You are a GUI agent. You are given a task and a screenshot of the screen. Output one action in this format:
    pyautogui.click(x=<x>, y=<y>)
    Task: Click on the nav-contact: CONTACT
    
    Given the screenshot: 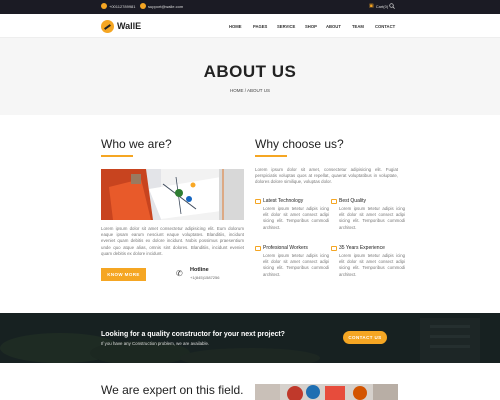 What is the action you would take?
    pyautogui.click(x=385, y=26)
    